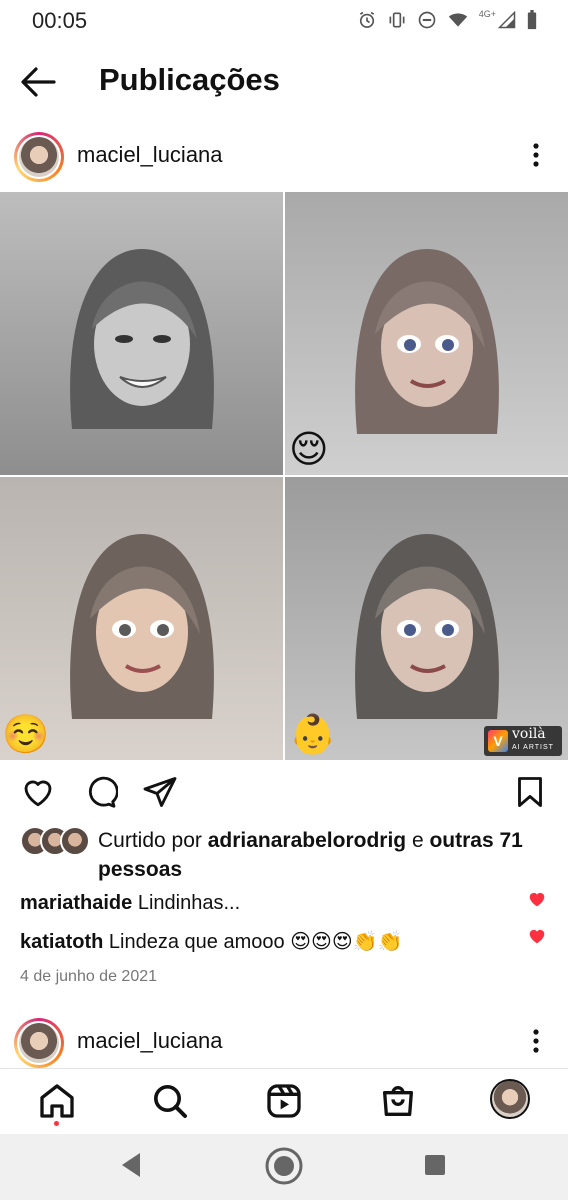  Describe the element at coordinates (189, 79) in the screenshot. I see `page-title: Publicações` at that location.